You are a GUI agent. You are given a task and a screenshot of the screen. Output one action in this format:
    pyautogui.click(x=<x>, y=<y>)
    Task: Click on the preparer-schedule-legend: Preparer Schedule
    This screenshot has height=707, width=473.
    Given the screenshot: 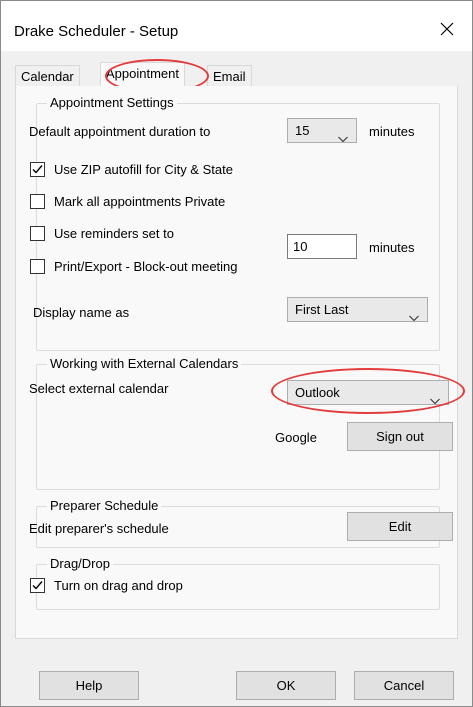 What is the action you would take?
    pyautogui.click(x=104, y=505)
    